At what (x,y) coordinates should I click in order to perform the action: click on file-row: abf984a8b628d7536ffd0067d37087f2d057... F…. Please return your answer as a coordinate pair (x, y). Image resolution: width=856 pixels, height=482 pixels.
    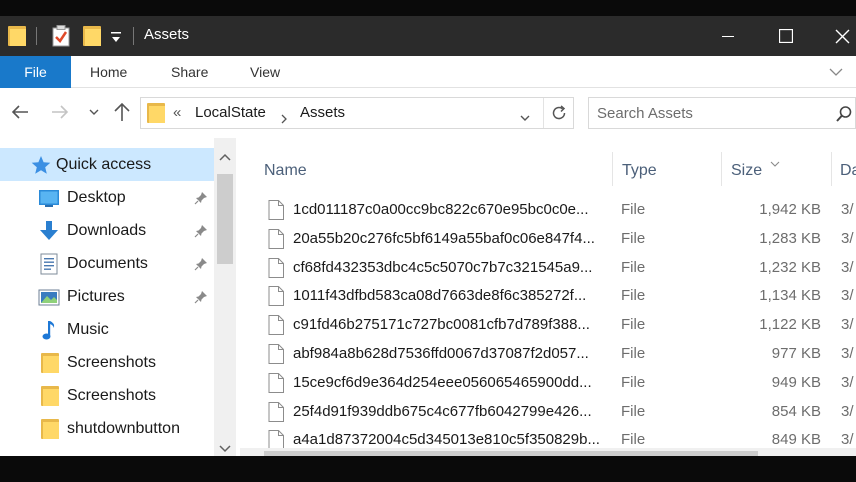
    Looking at the image, I should click on (546, 354).